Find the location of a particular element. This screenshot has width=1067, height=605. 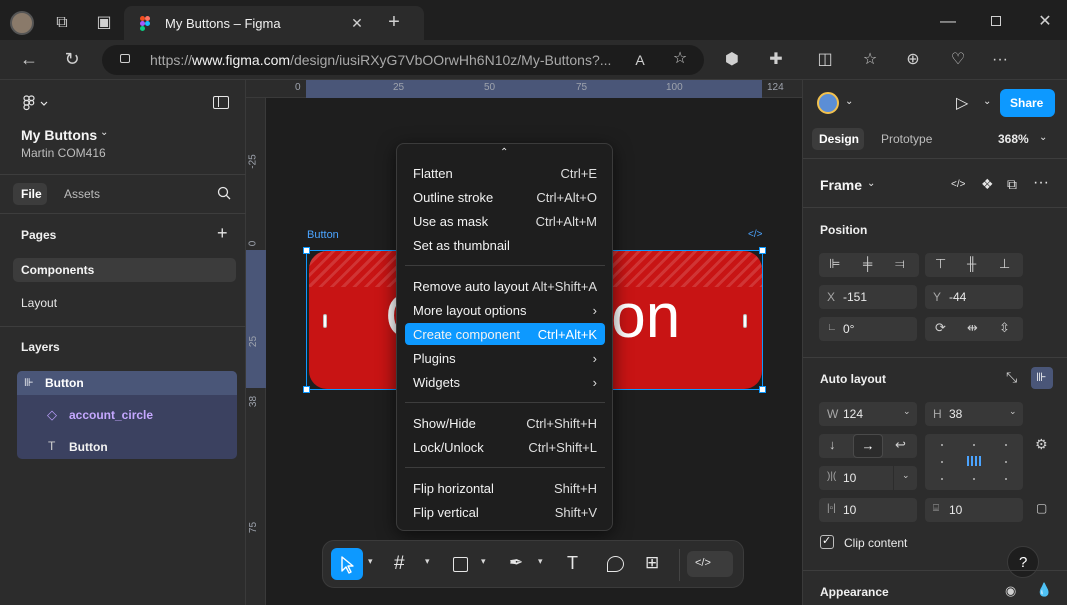

menu-item-more-layout-options: More layout options › is located at coordinates (505, 310).